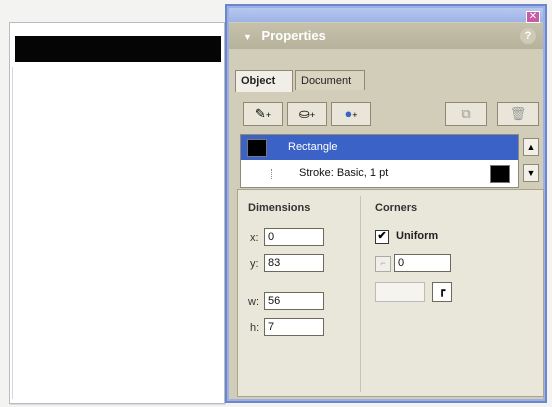  I want to click on corner-radius-icon: ⌐, so click(383, 264).